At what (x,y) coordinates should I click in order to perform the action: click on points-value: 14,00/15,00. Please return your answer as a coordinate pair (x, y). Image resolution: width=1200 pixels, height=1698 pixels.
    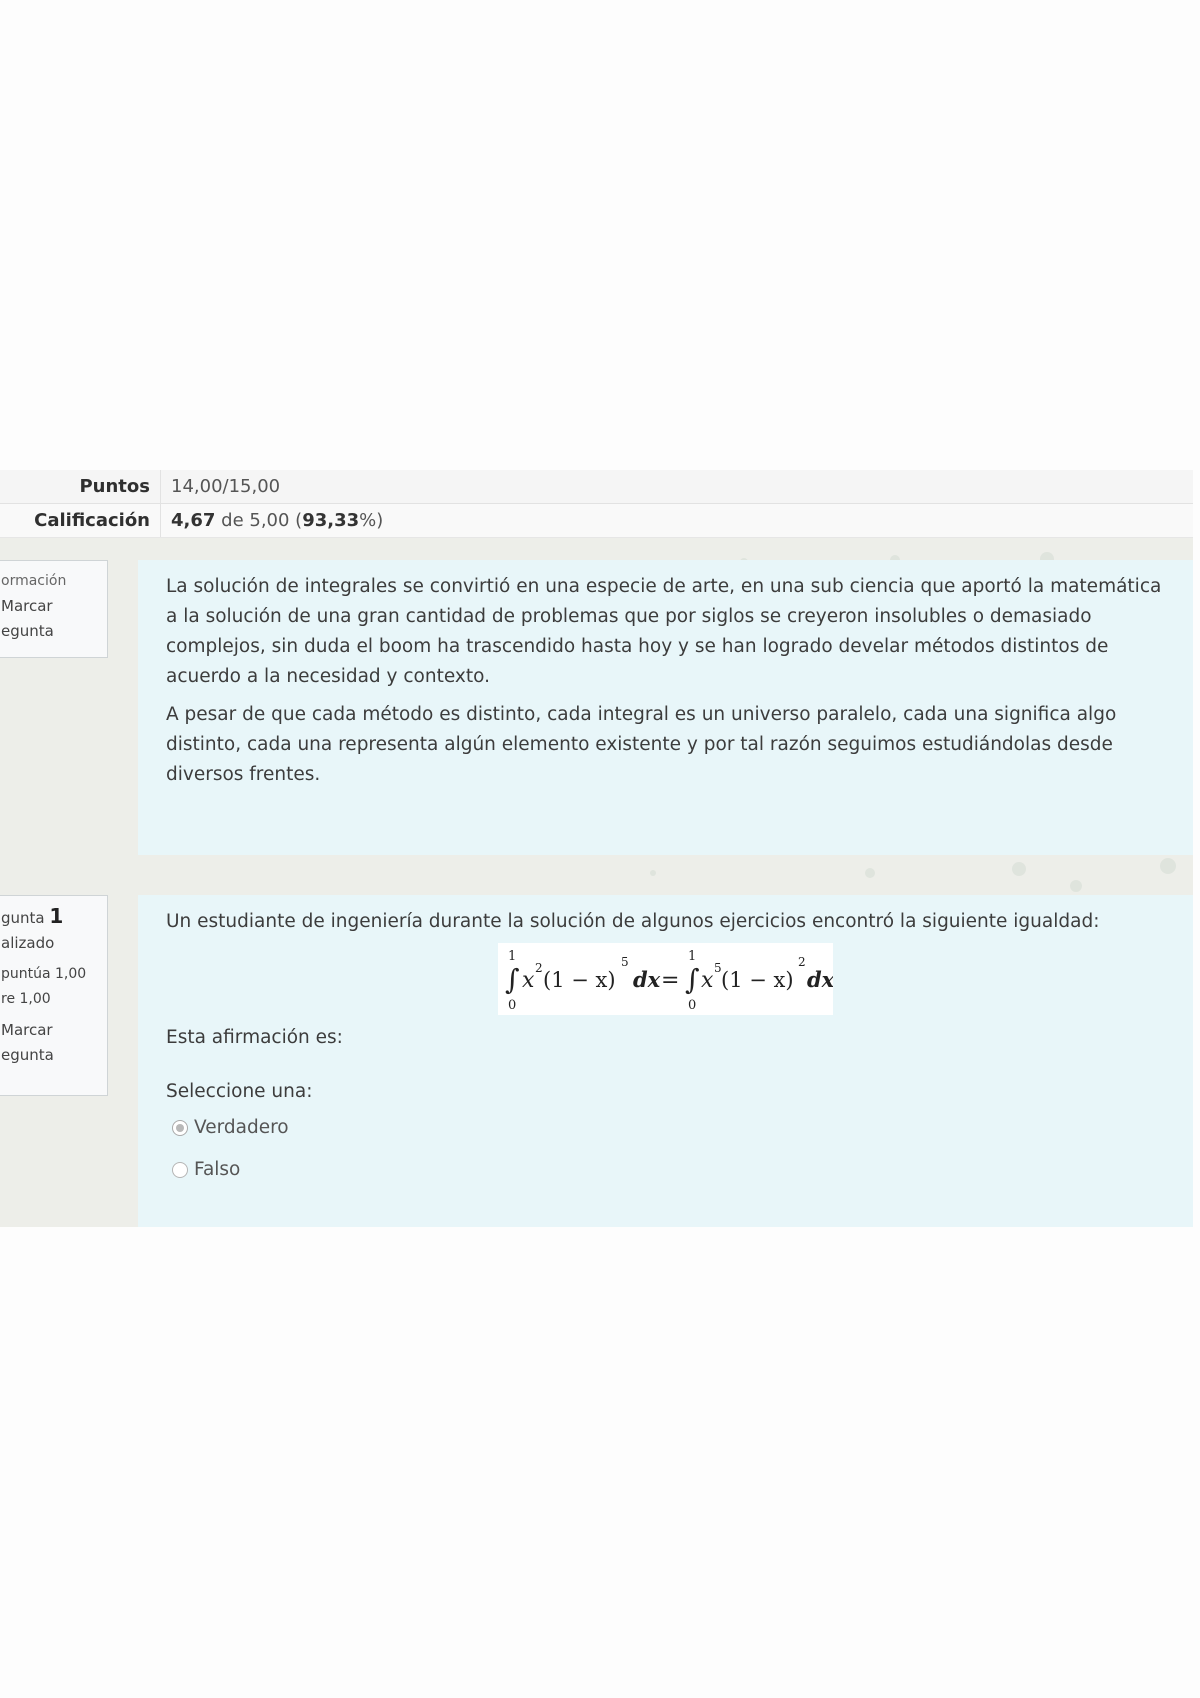
    Looking at the image, I should click on (220, 486).